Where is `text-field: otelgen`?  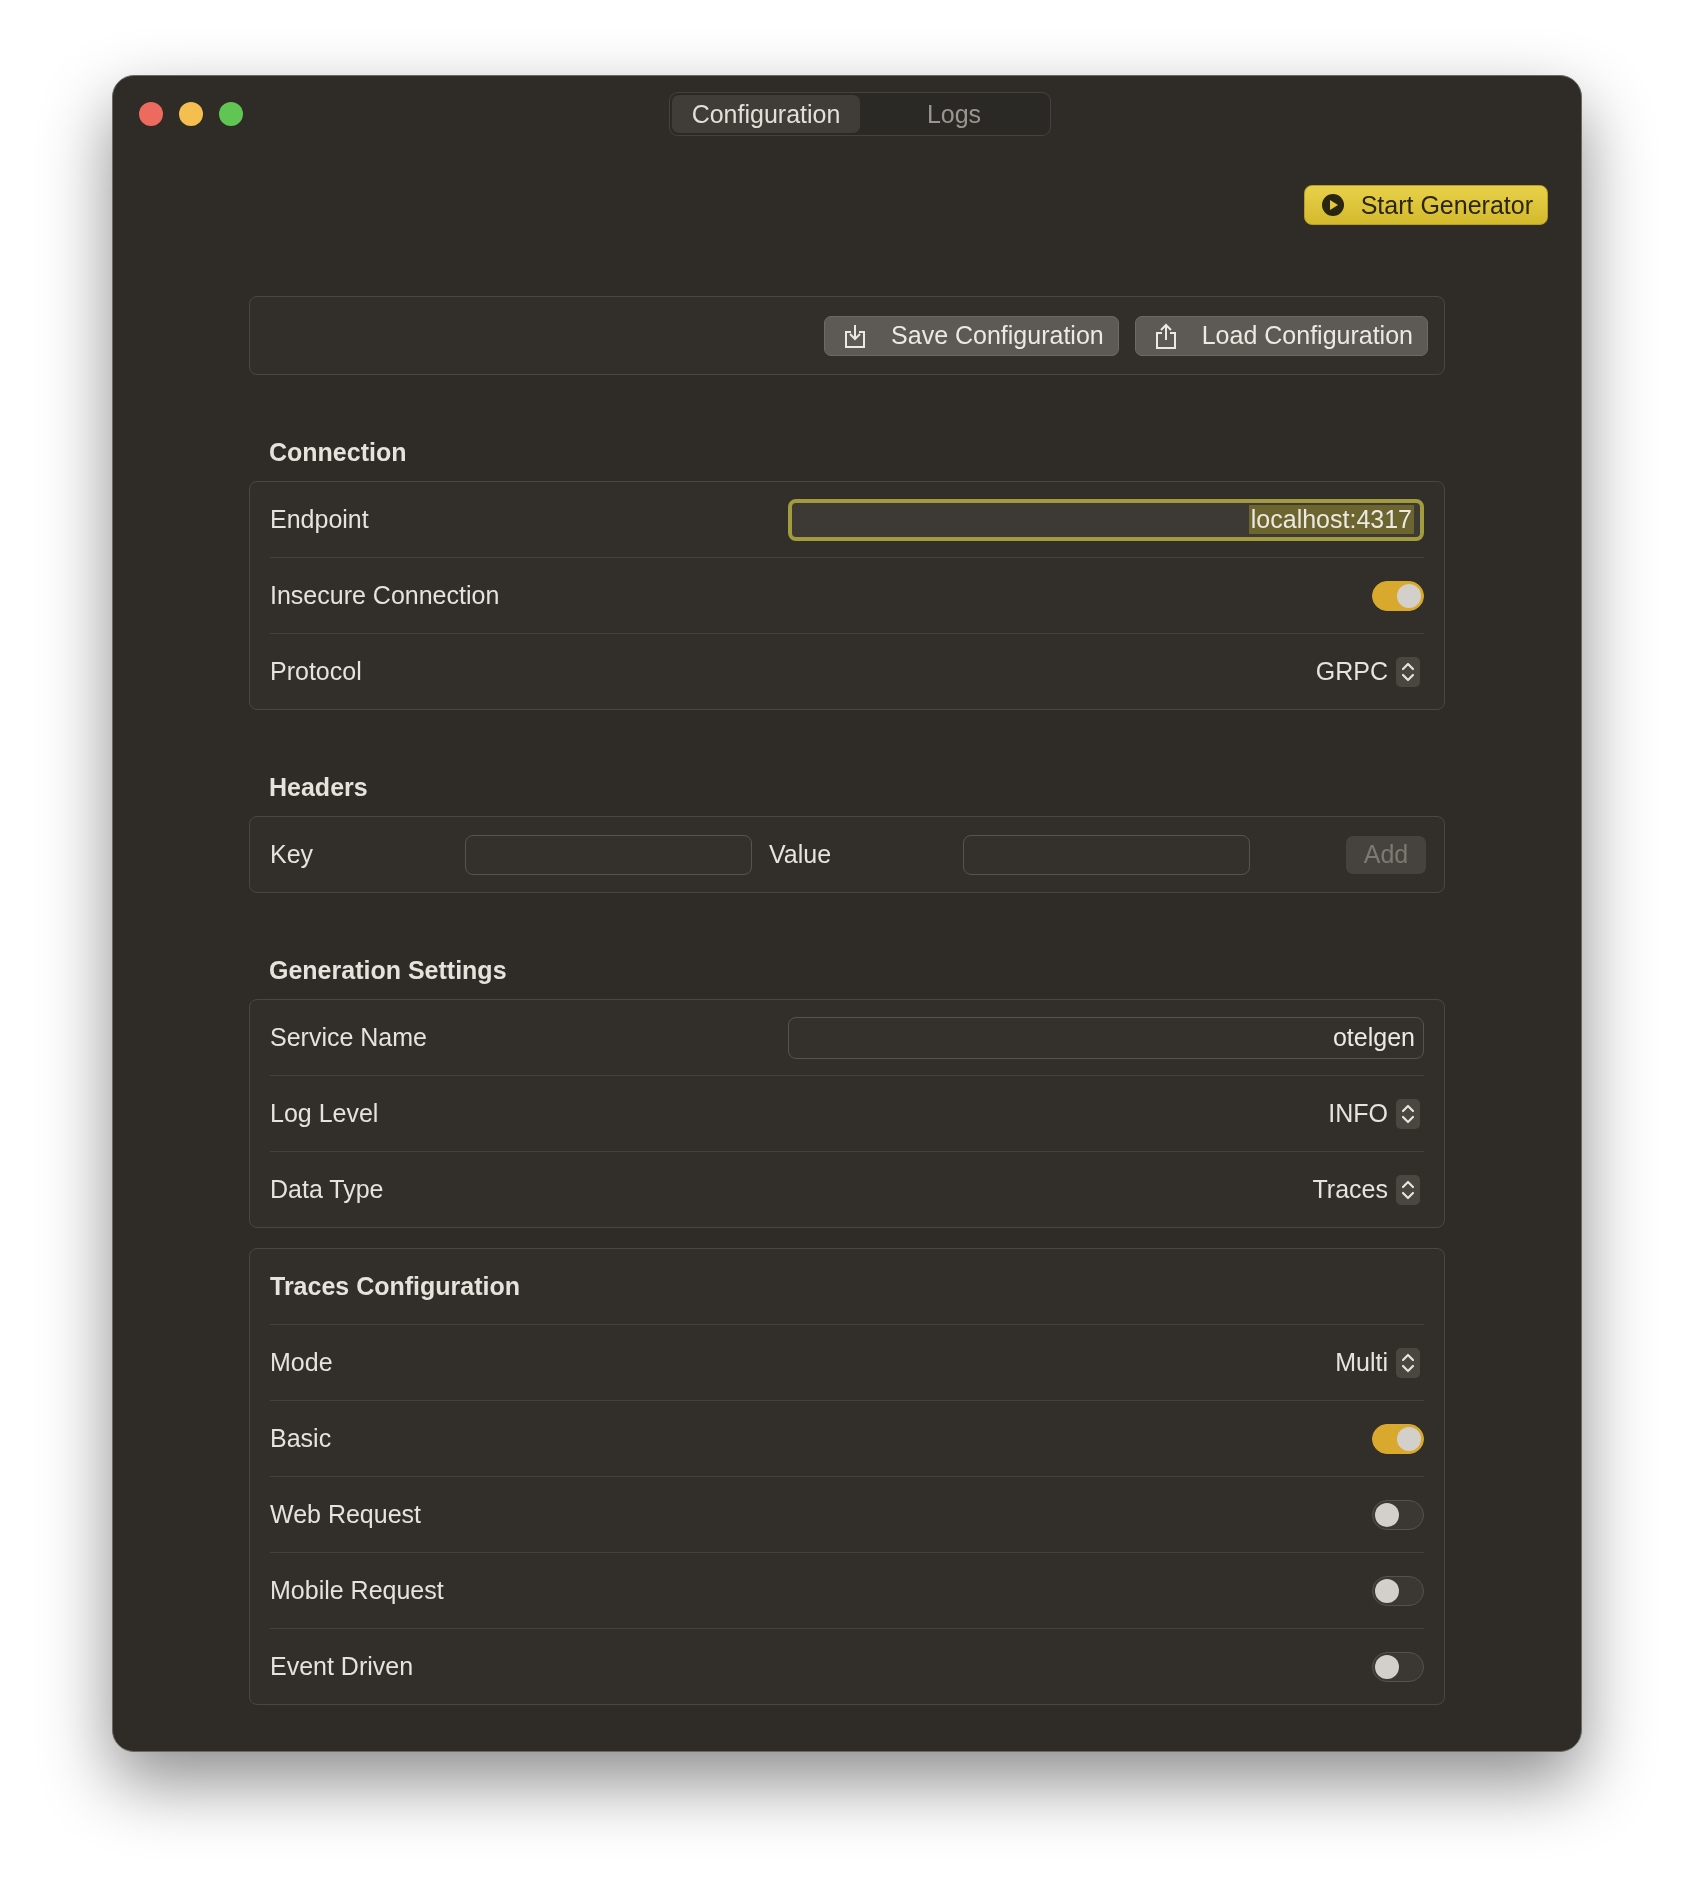 text-field: otelgen is located at coordinates (1106, 1037).